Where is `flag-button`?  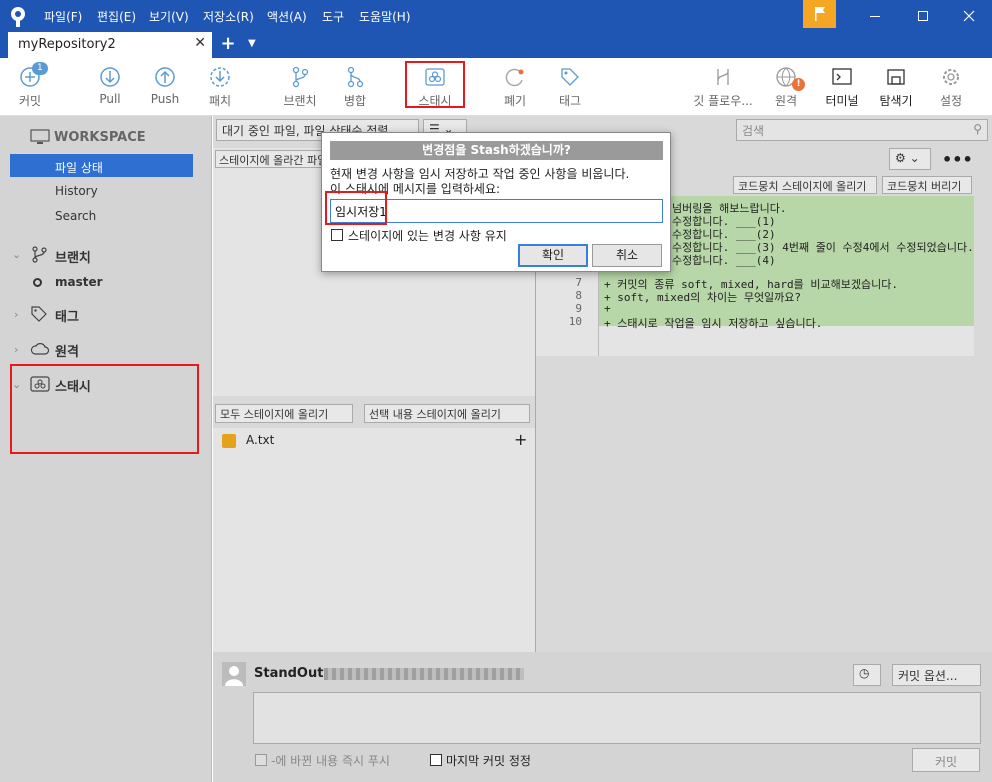 flag-button is located at coordinates (819, 14).